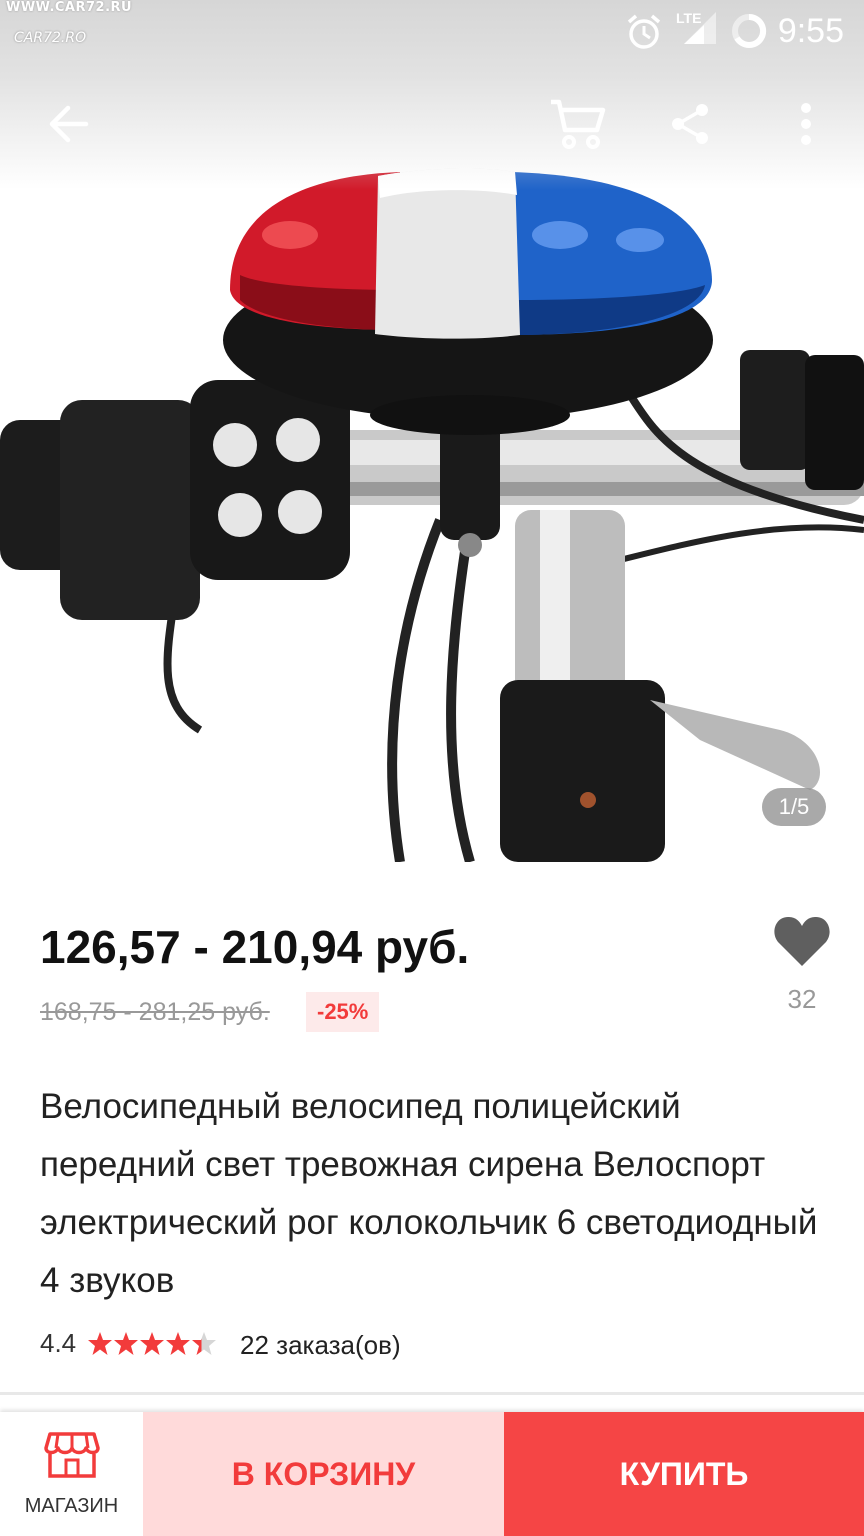 The height and width of the screenshot is (1536, 864). I want to click on more-vert-icon, so click(806, 126).